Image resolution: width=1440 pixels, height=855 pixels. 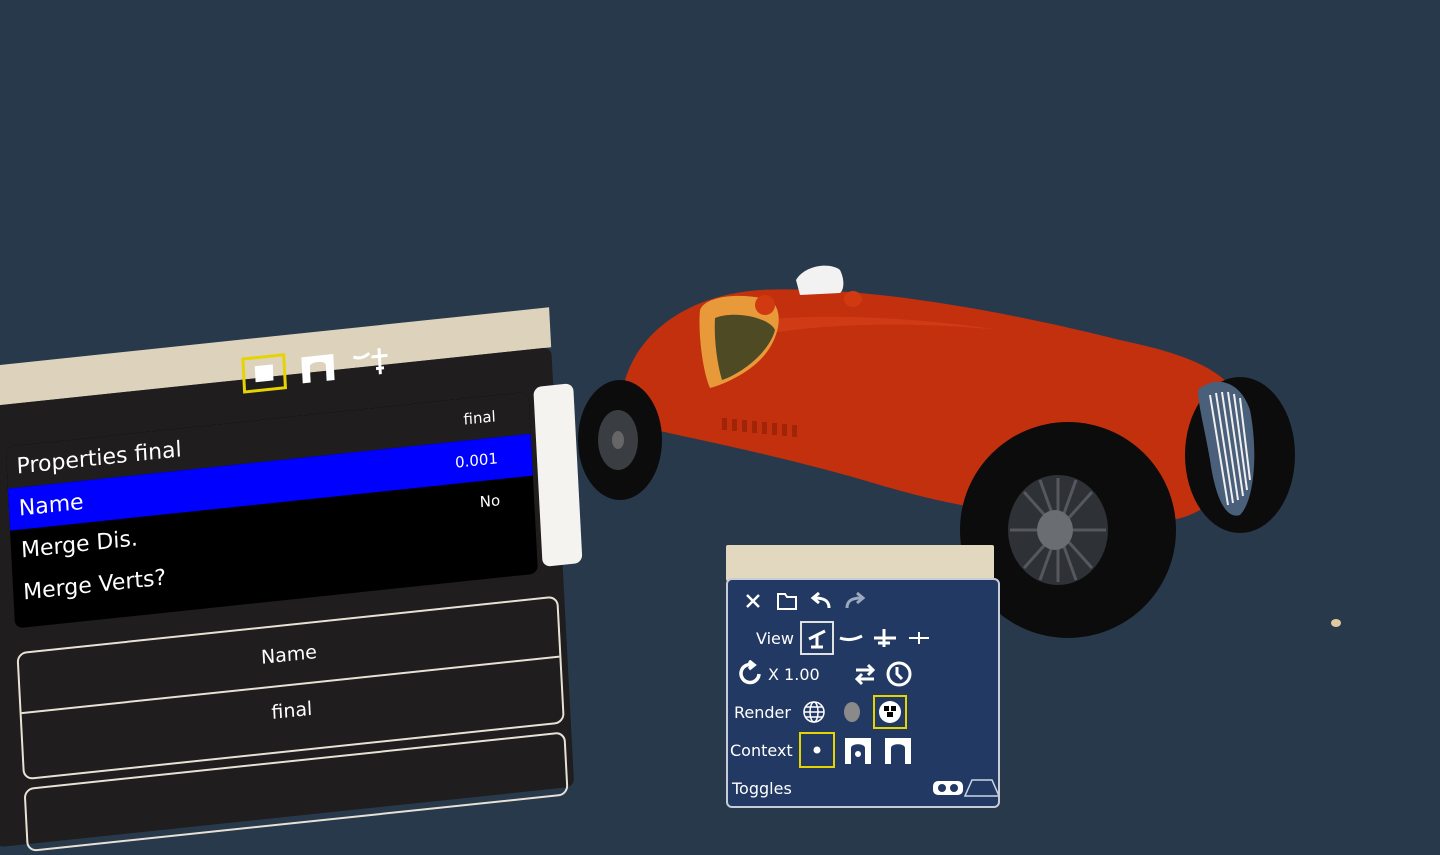 I want to click on scale-readout: X 1.00, so click(x=794, y=674).